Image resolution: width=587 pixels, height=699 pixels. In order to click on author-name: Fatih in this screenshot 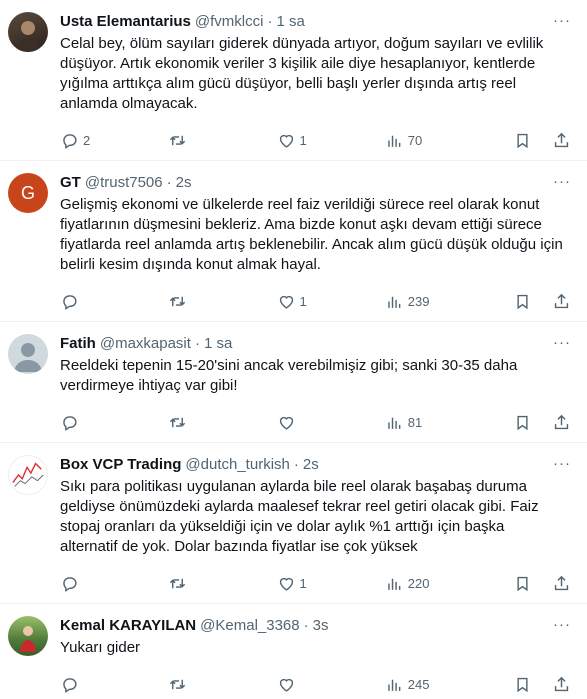, I will do `click(78, 344)`.